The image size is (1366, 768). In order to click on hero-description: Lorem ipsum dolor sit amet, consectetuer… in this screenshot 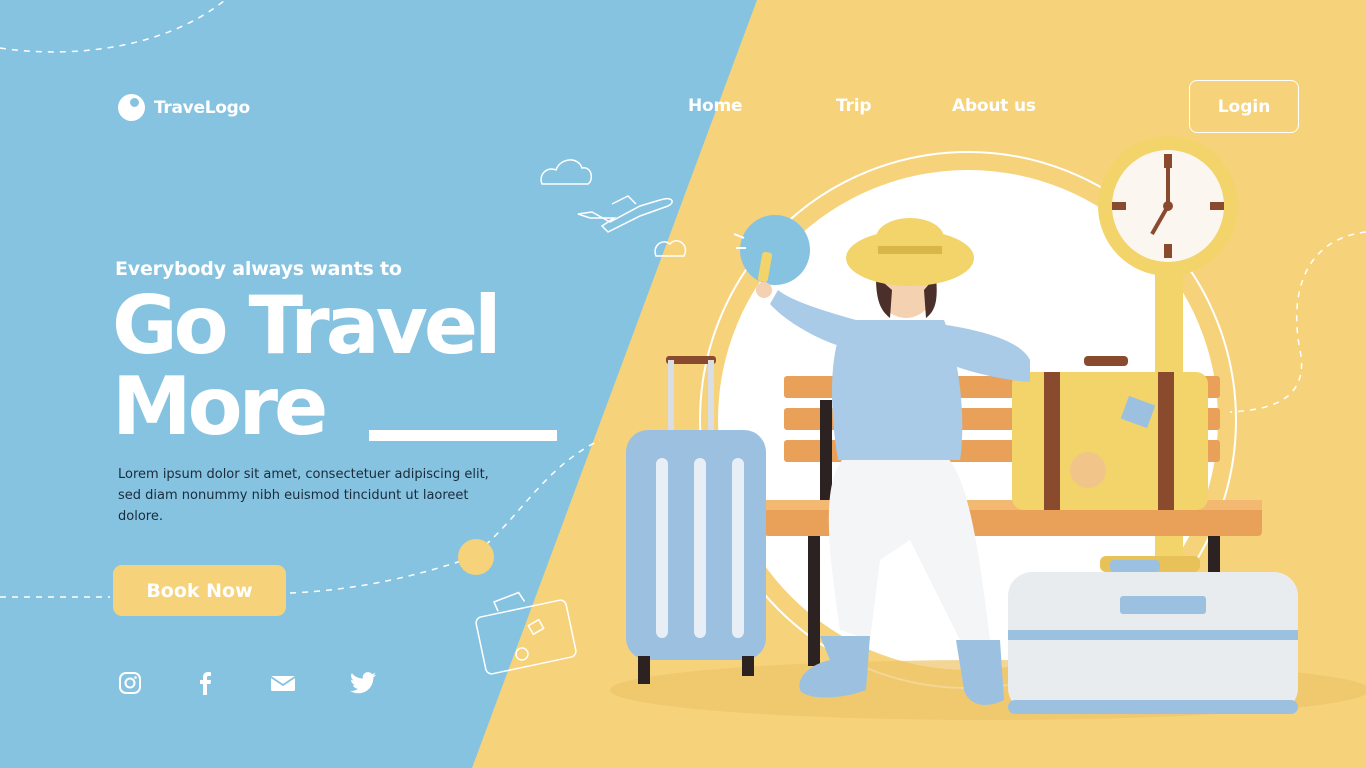, I will do `click(303, 495)`.